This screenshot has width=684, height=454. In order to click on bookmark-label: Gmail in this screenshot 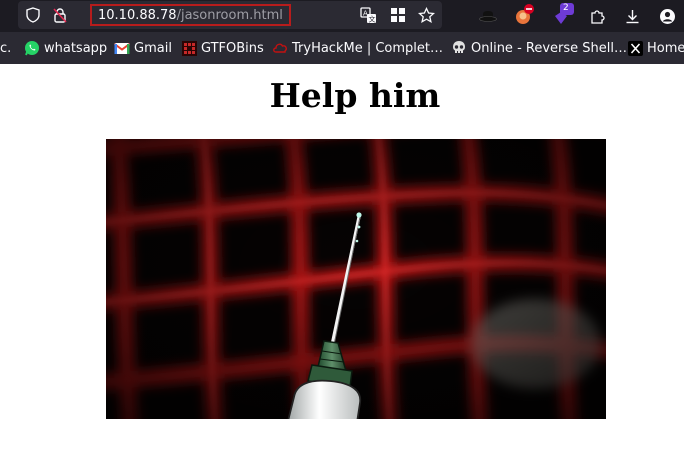, I will do `click(153, 48)`.